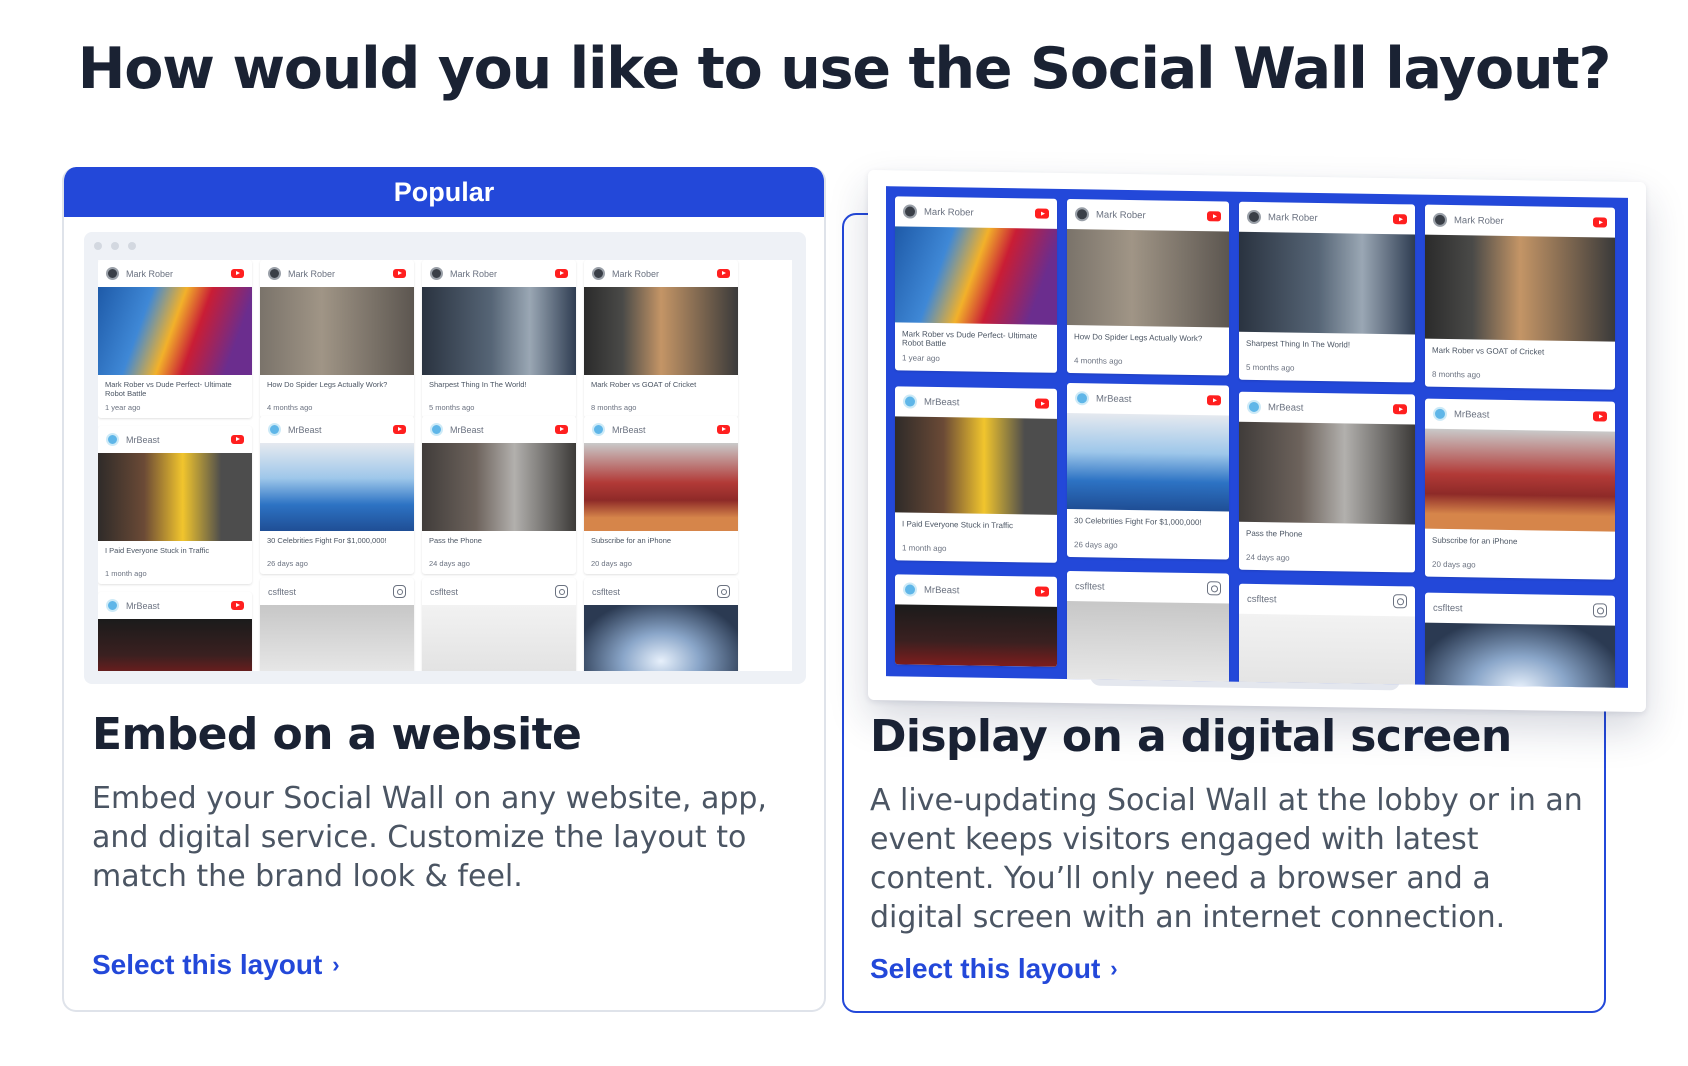 The image size is (1688, 1066). Describe the element at coordinates (921, 358) in the screenshot. I see `post-time: 1 year ago` at that location.